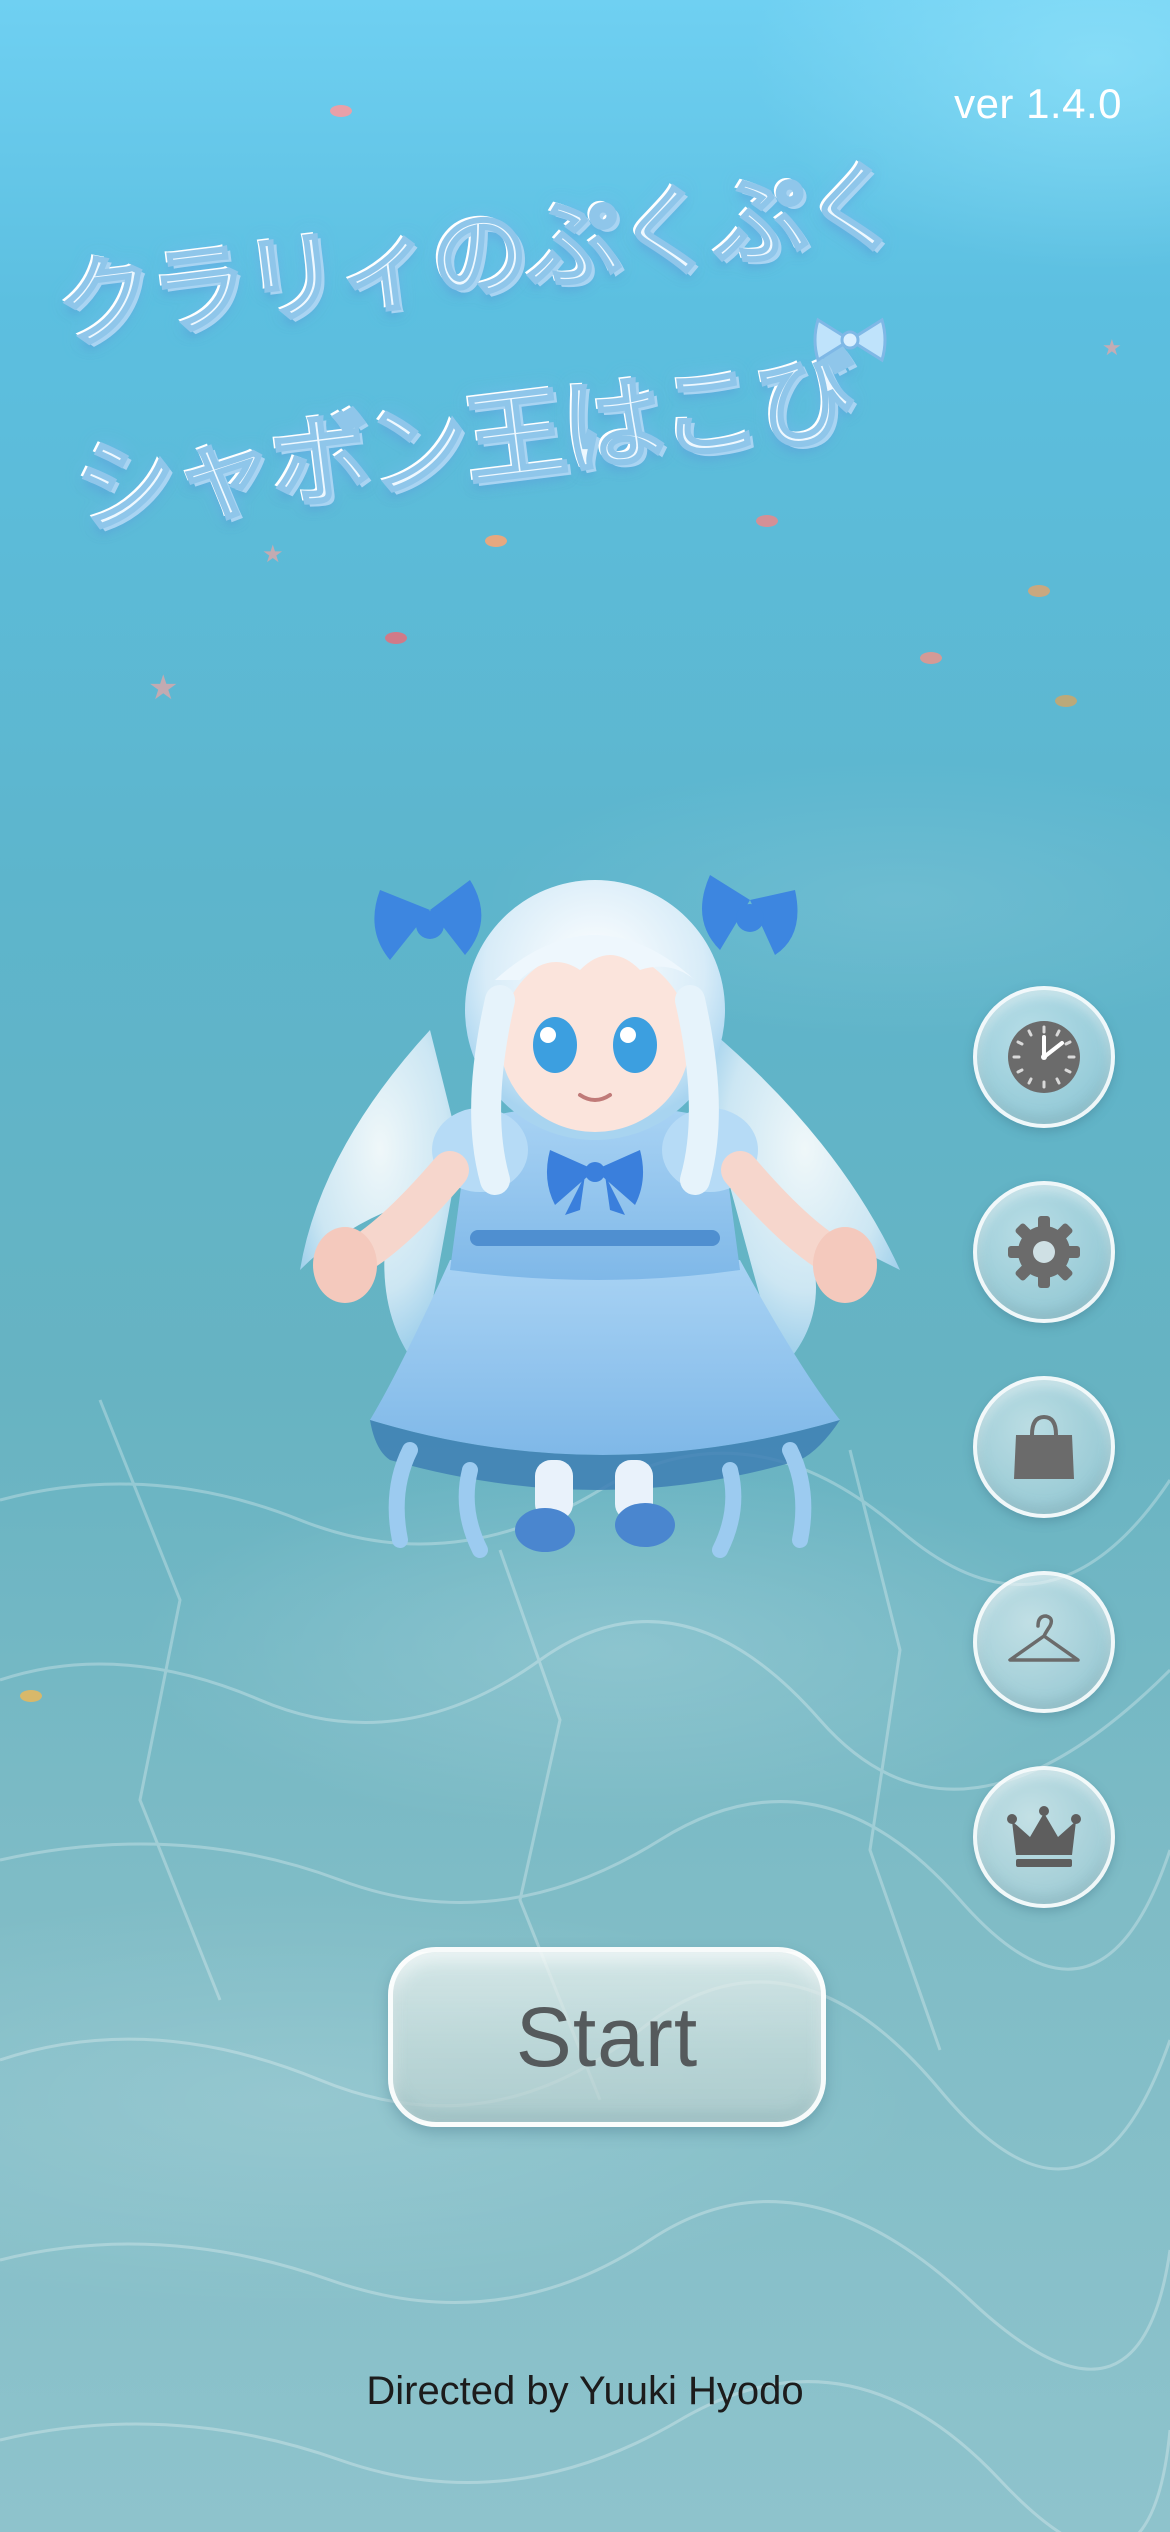 This screenshot has height=2532, width=1170. I want to click on ribbon-icon, so click(850, 340).